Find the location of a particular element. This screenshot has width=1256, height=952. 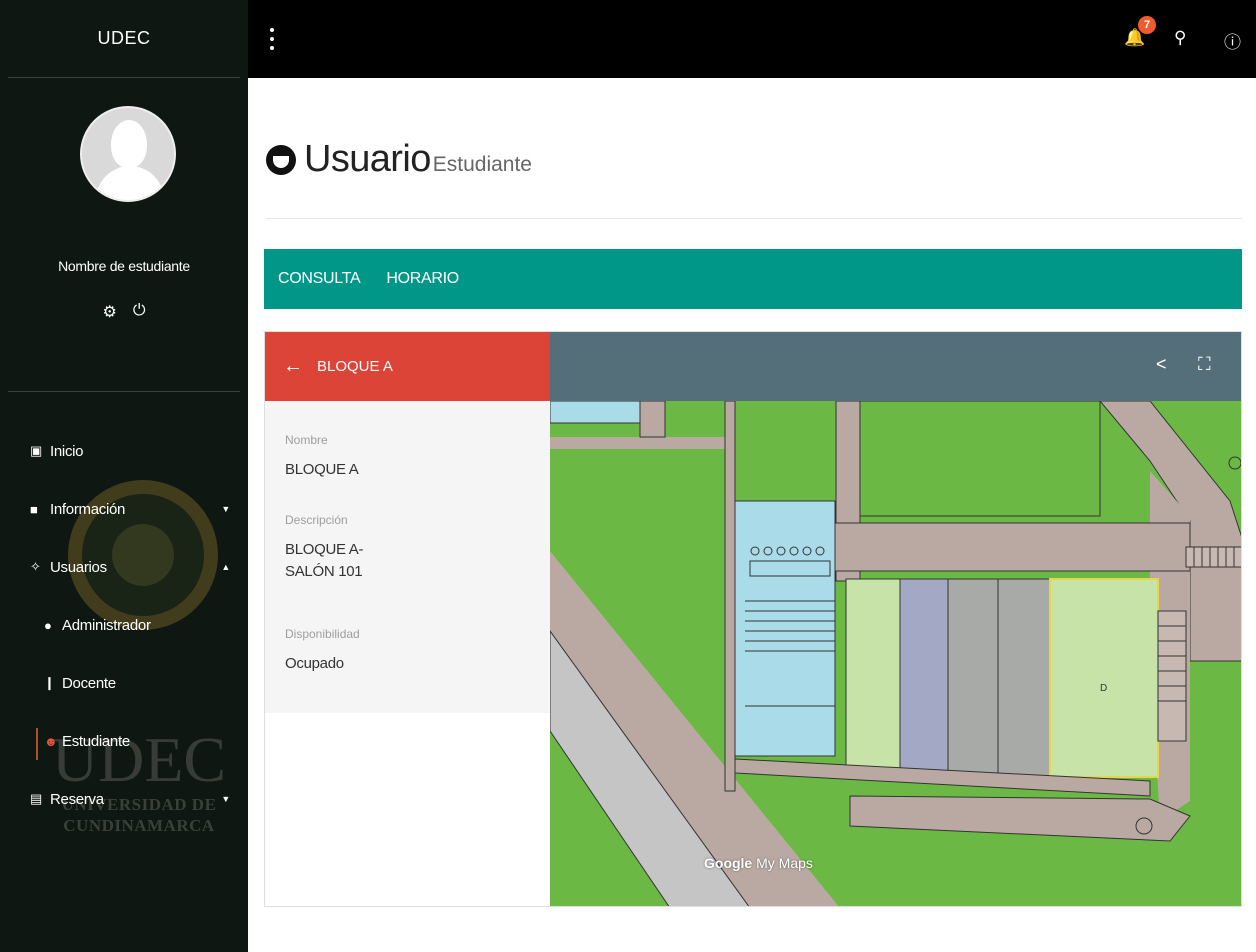

help-icon: ⓘ is located at coordinates (1232, 40).